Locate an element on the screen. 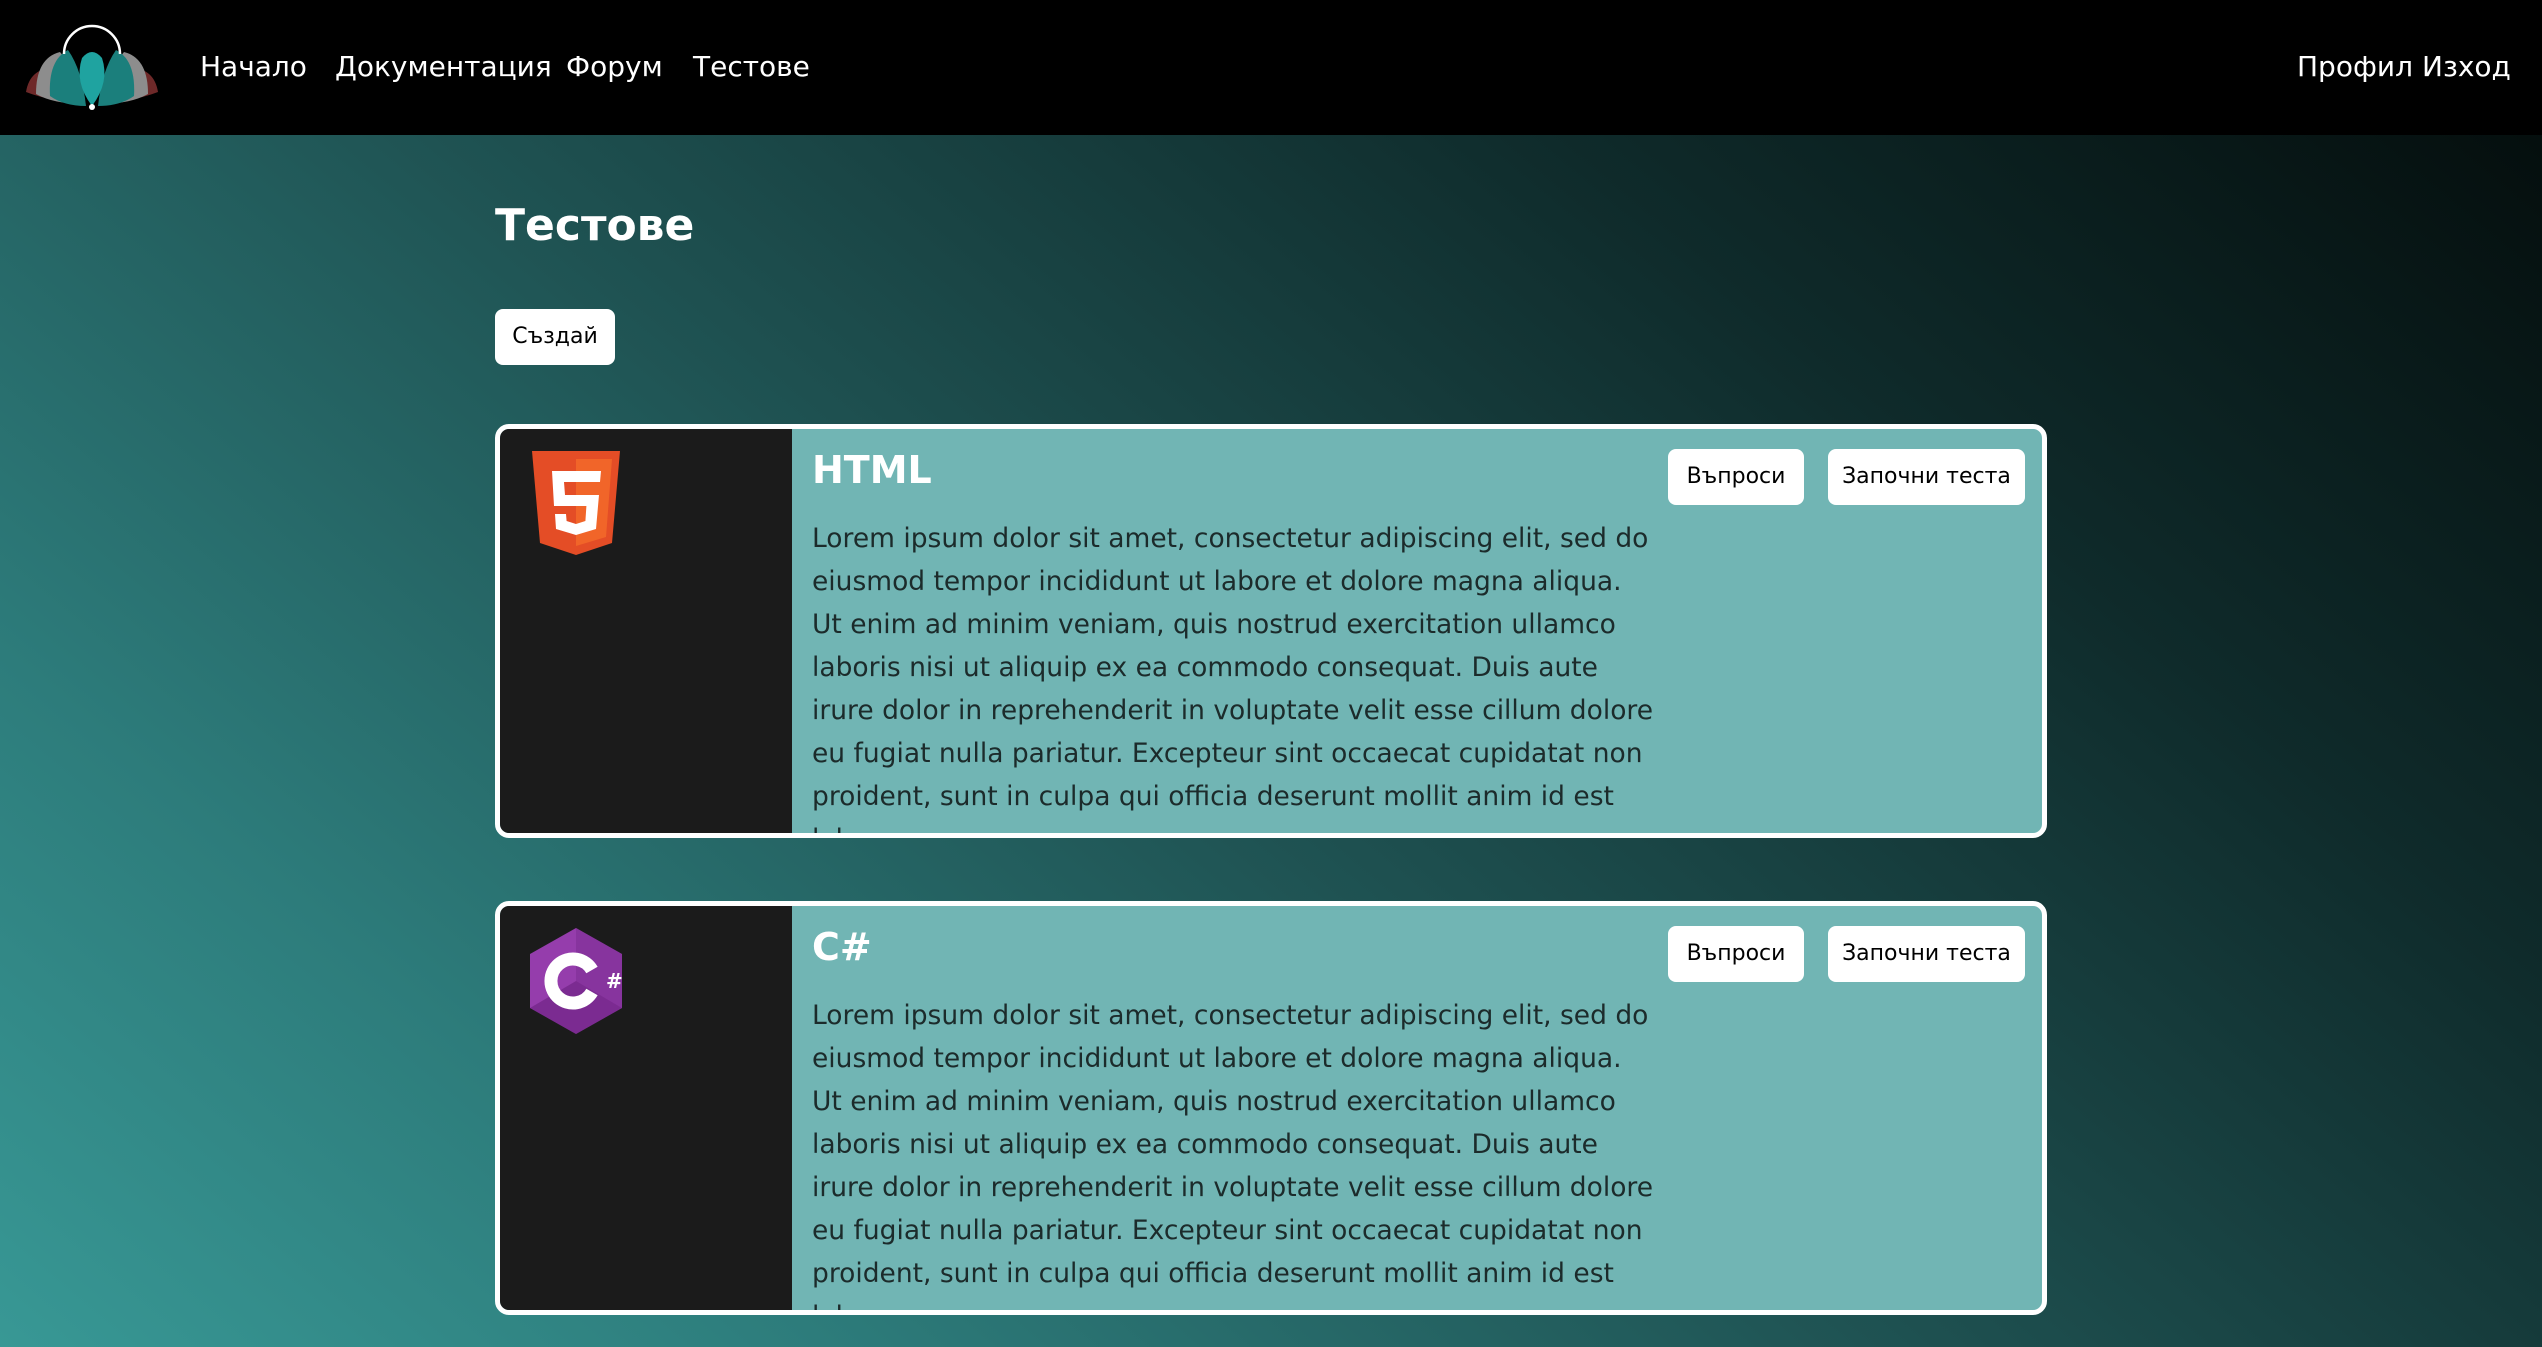 This screenshot has height=1347, width=2542. create-button: Създай is located at coordinates (555, 337).